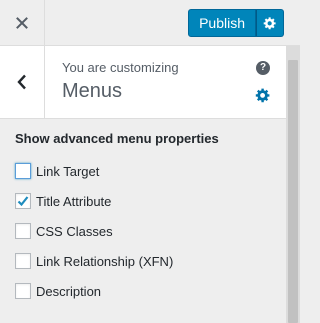  I want to click on description-checkbox, so click(23, 291).